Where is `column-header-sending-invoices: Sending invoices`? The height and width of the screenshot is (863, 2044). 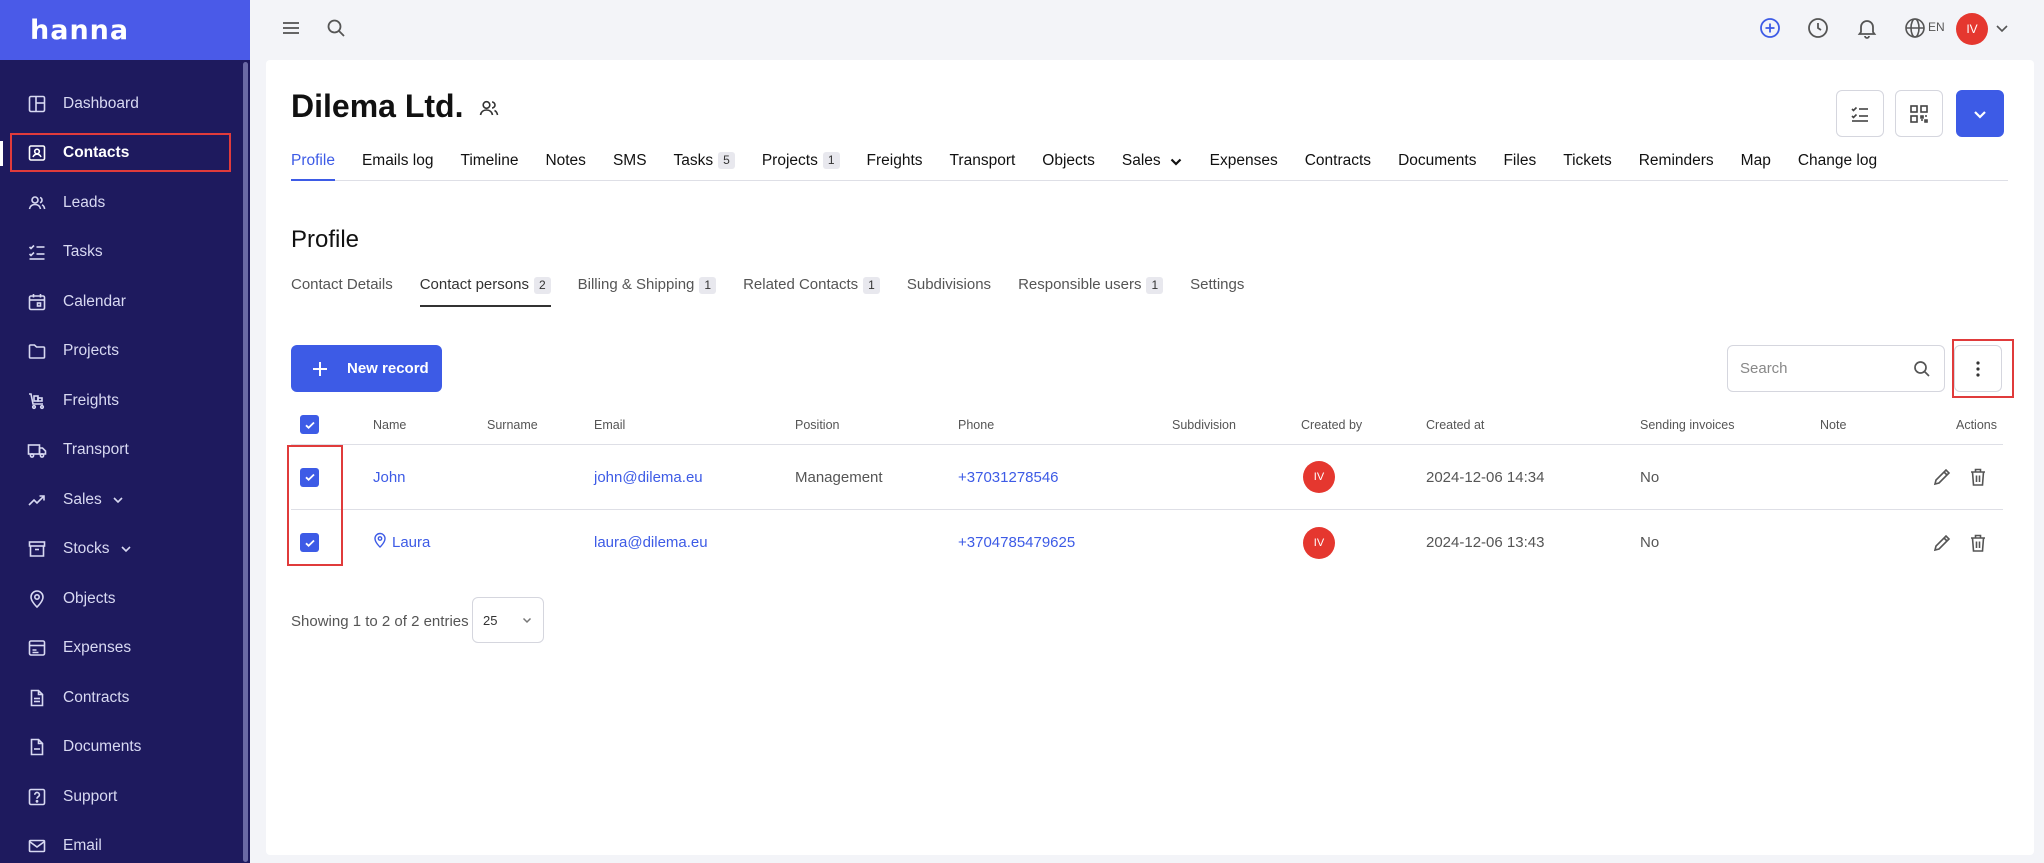 column-header-sending-invoices: Sending invoices is located at coordinates (1687, 425).